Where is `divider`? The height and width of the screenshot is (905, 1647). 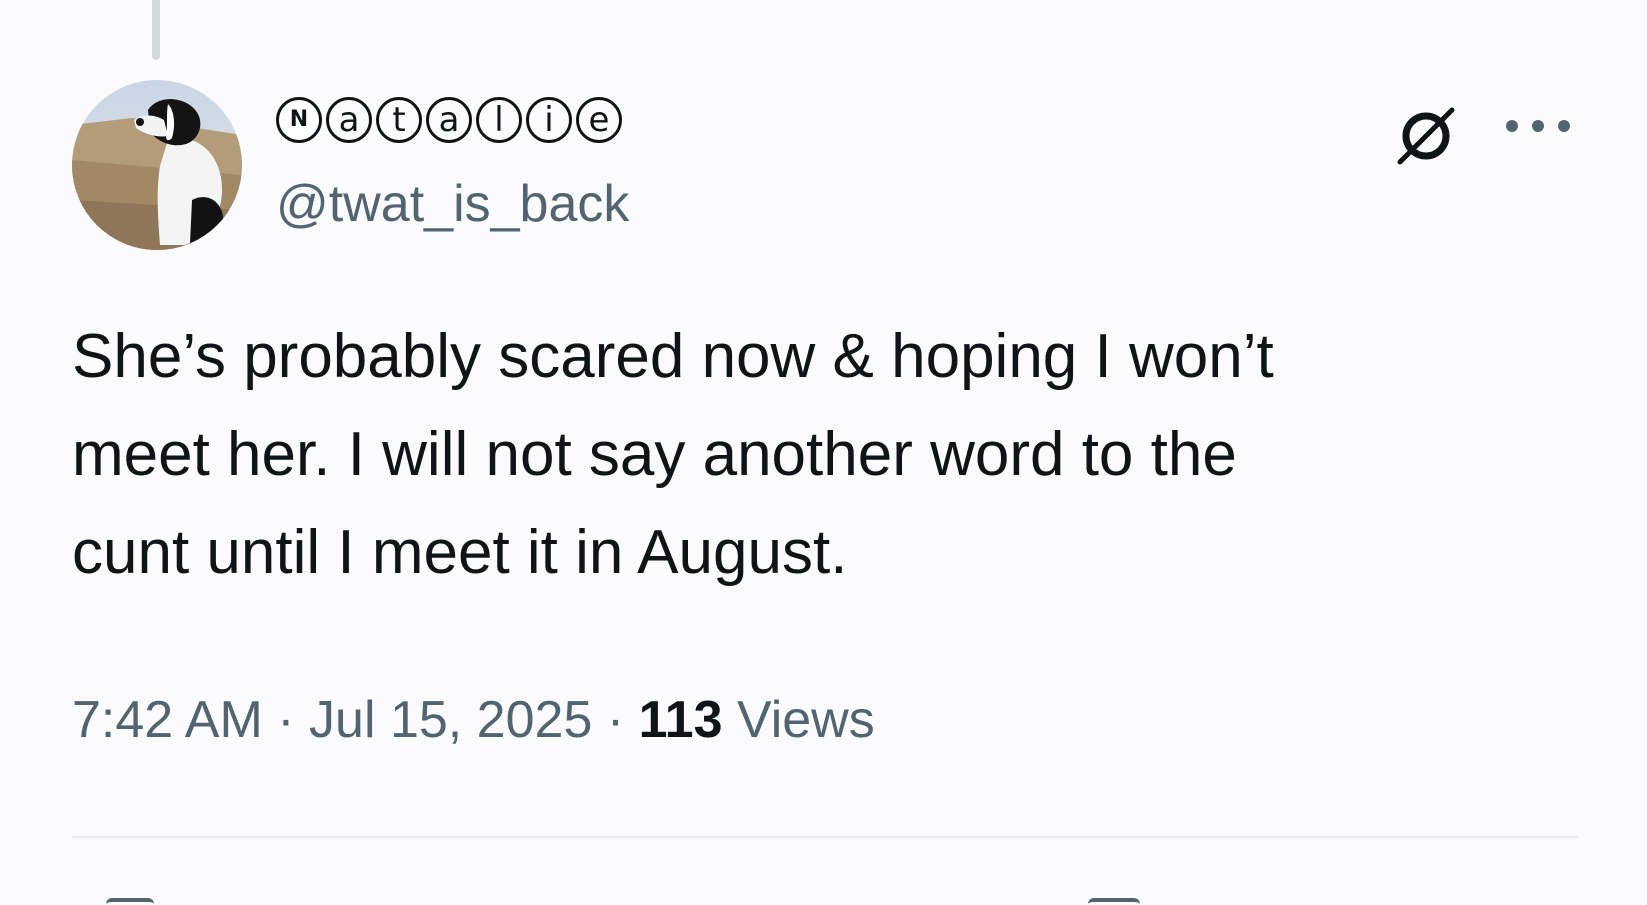 divider is located at coordinates (825, 837).